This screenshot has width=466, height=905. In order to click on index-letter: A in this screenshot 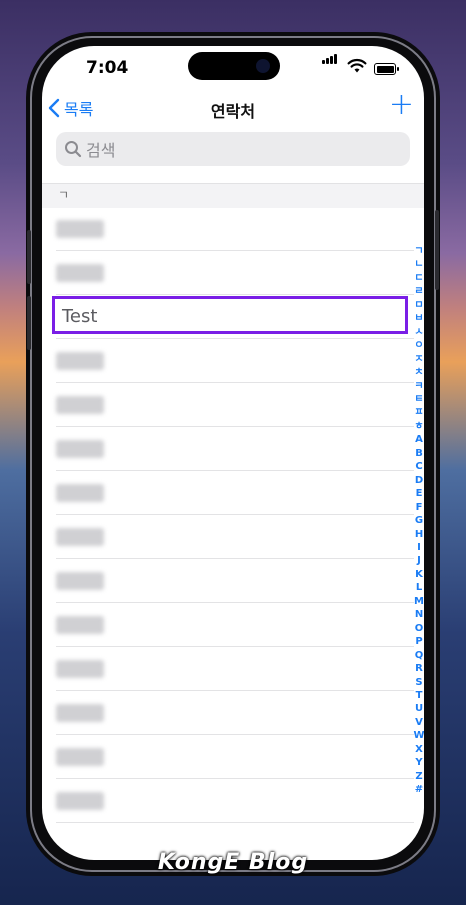, I will do `click(419, 439)`.